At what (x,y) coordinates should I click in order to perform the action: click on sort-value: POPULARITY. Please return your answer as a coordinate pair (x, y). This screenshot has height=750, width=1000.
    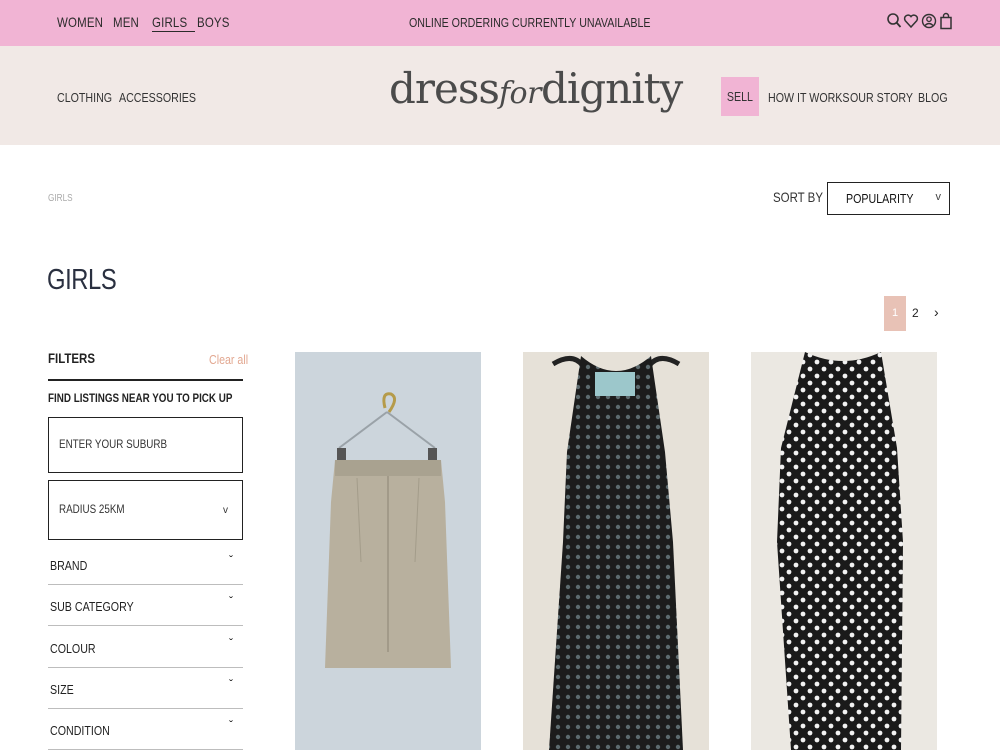
    Looking at the image, I should click on (880, 198).